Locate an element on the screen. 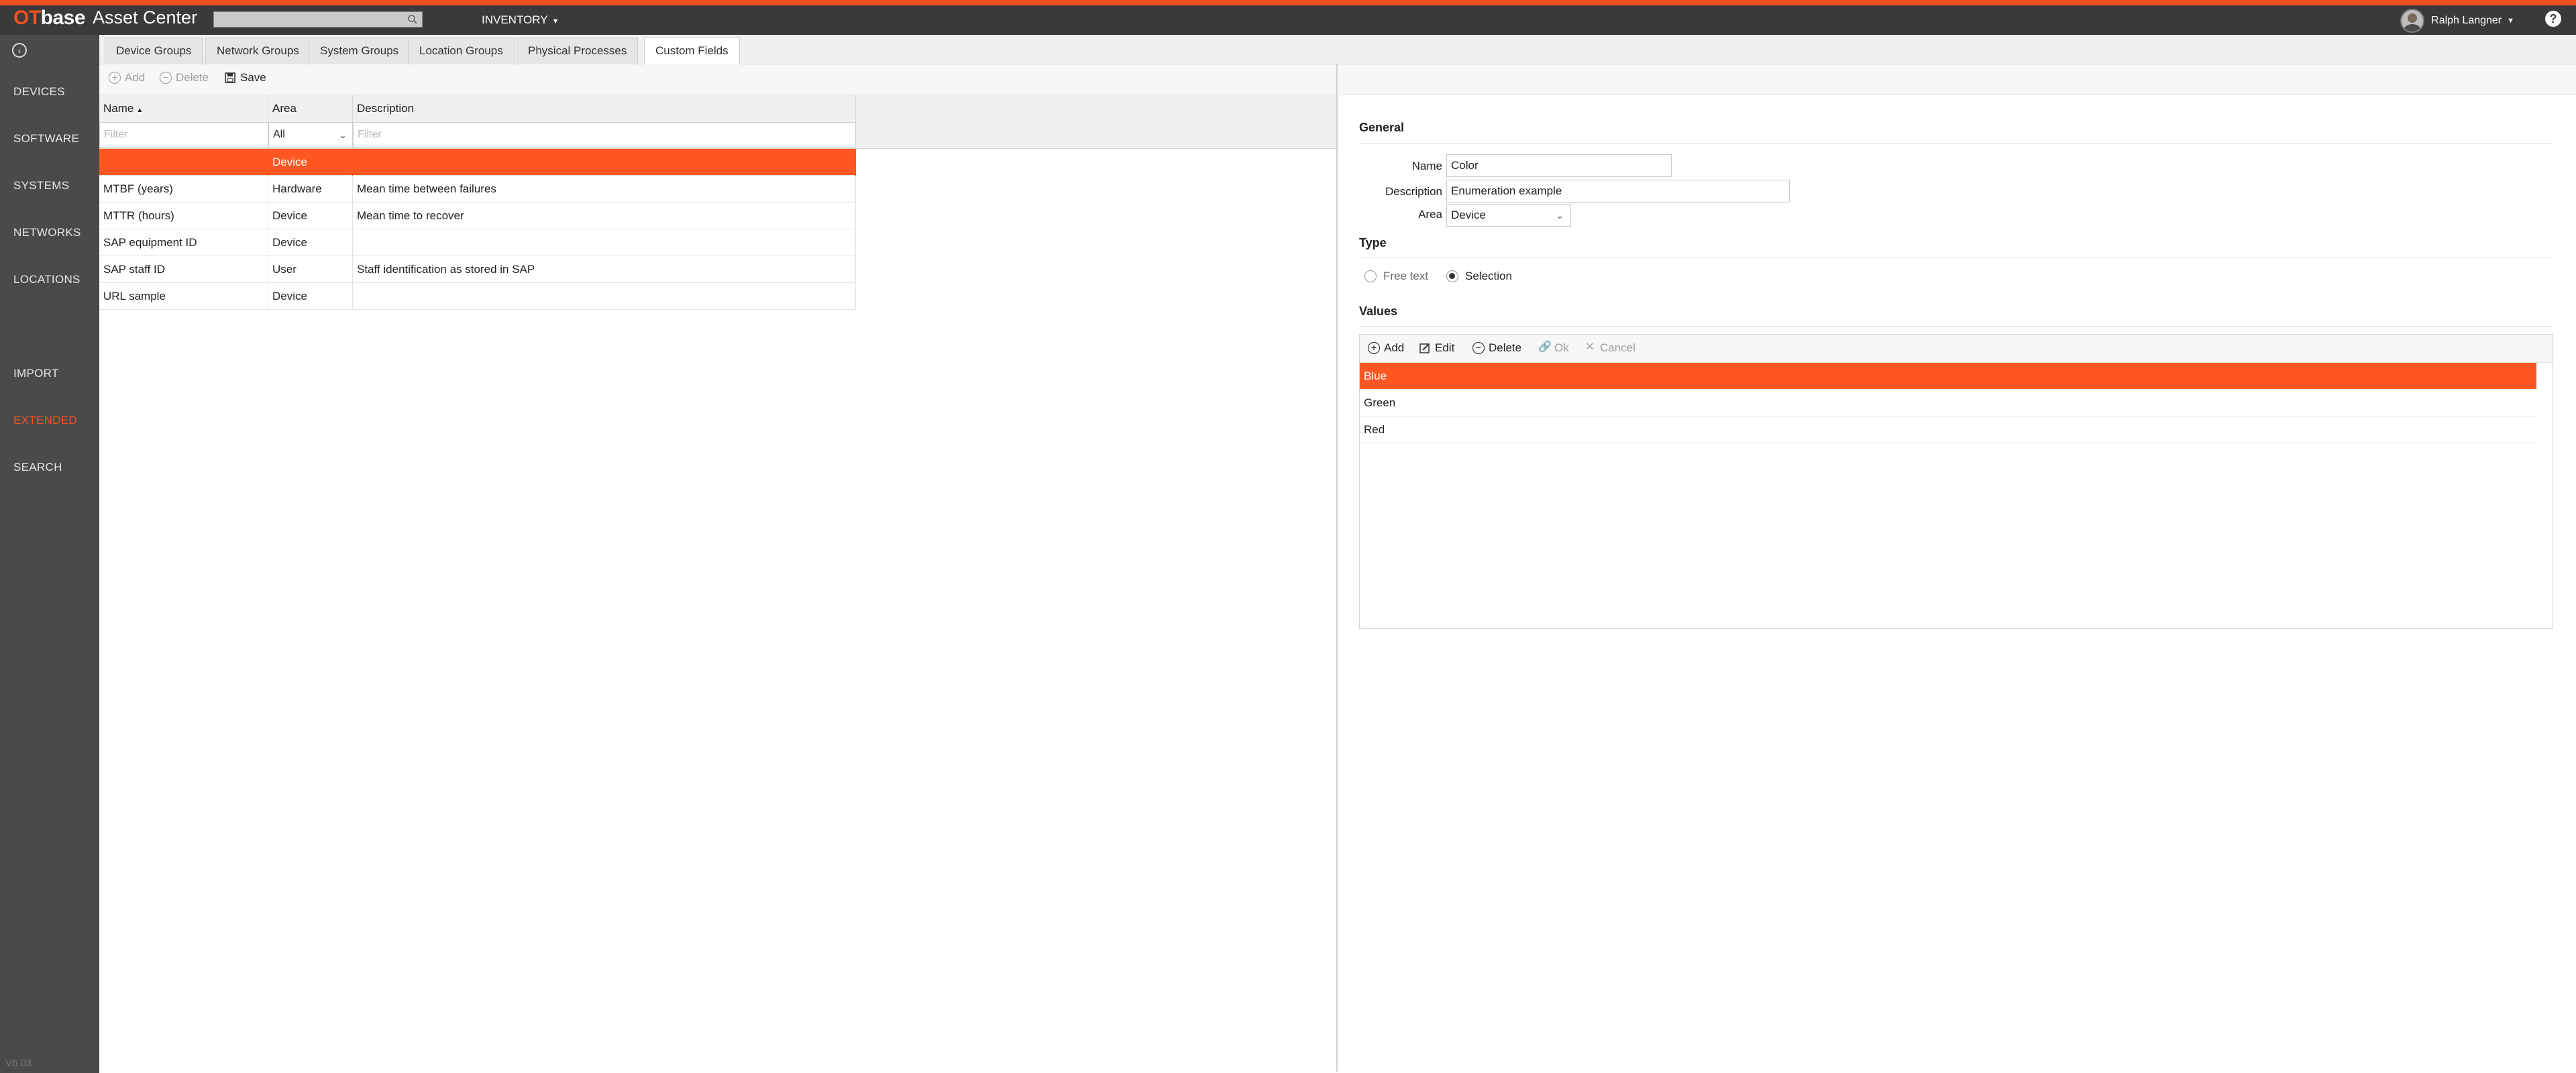 Image resolution: width=2576 pixels, height=1073 pixels. tab-network-groups: Network Groups is located at coordinates (258, 51).